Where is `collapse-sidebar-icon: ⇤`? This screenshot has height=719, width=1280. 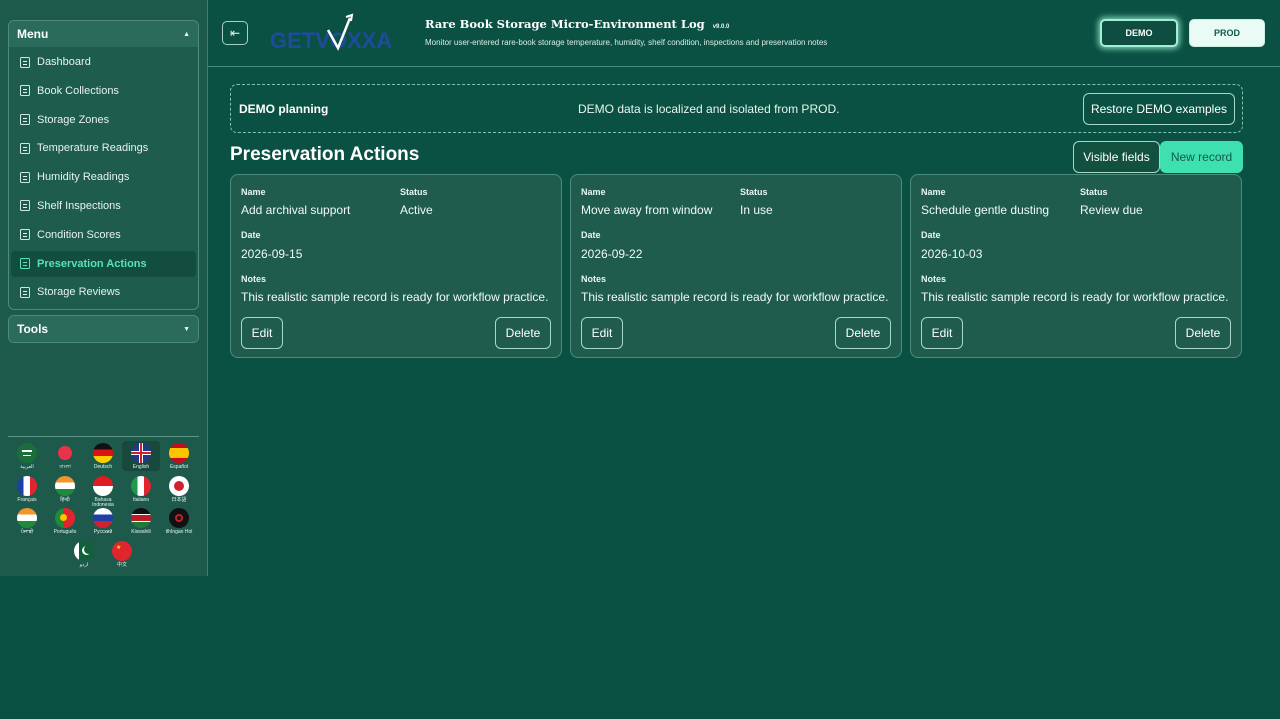 collapse-sidebar-icon: ⇤ is located at coordinates (235, 33).